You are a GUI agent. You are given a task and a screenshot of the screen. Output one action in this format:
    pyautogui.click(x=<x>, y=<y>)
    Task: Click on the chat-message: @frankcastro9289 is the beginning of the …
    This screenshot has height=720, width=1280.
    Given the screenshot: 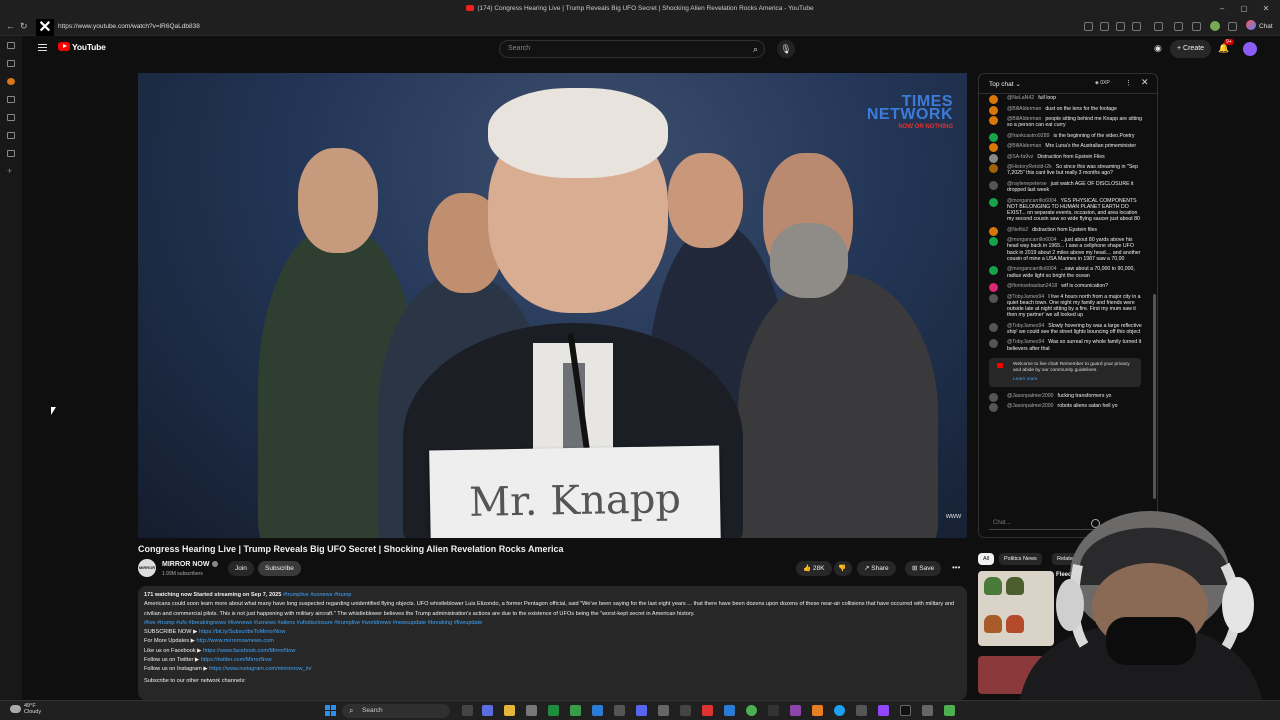 What is the action you would take?
    pyautogui.click(x=1065, y=137)
    